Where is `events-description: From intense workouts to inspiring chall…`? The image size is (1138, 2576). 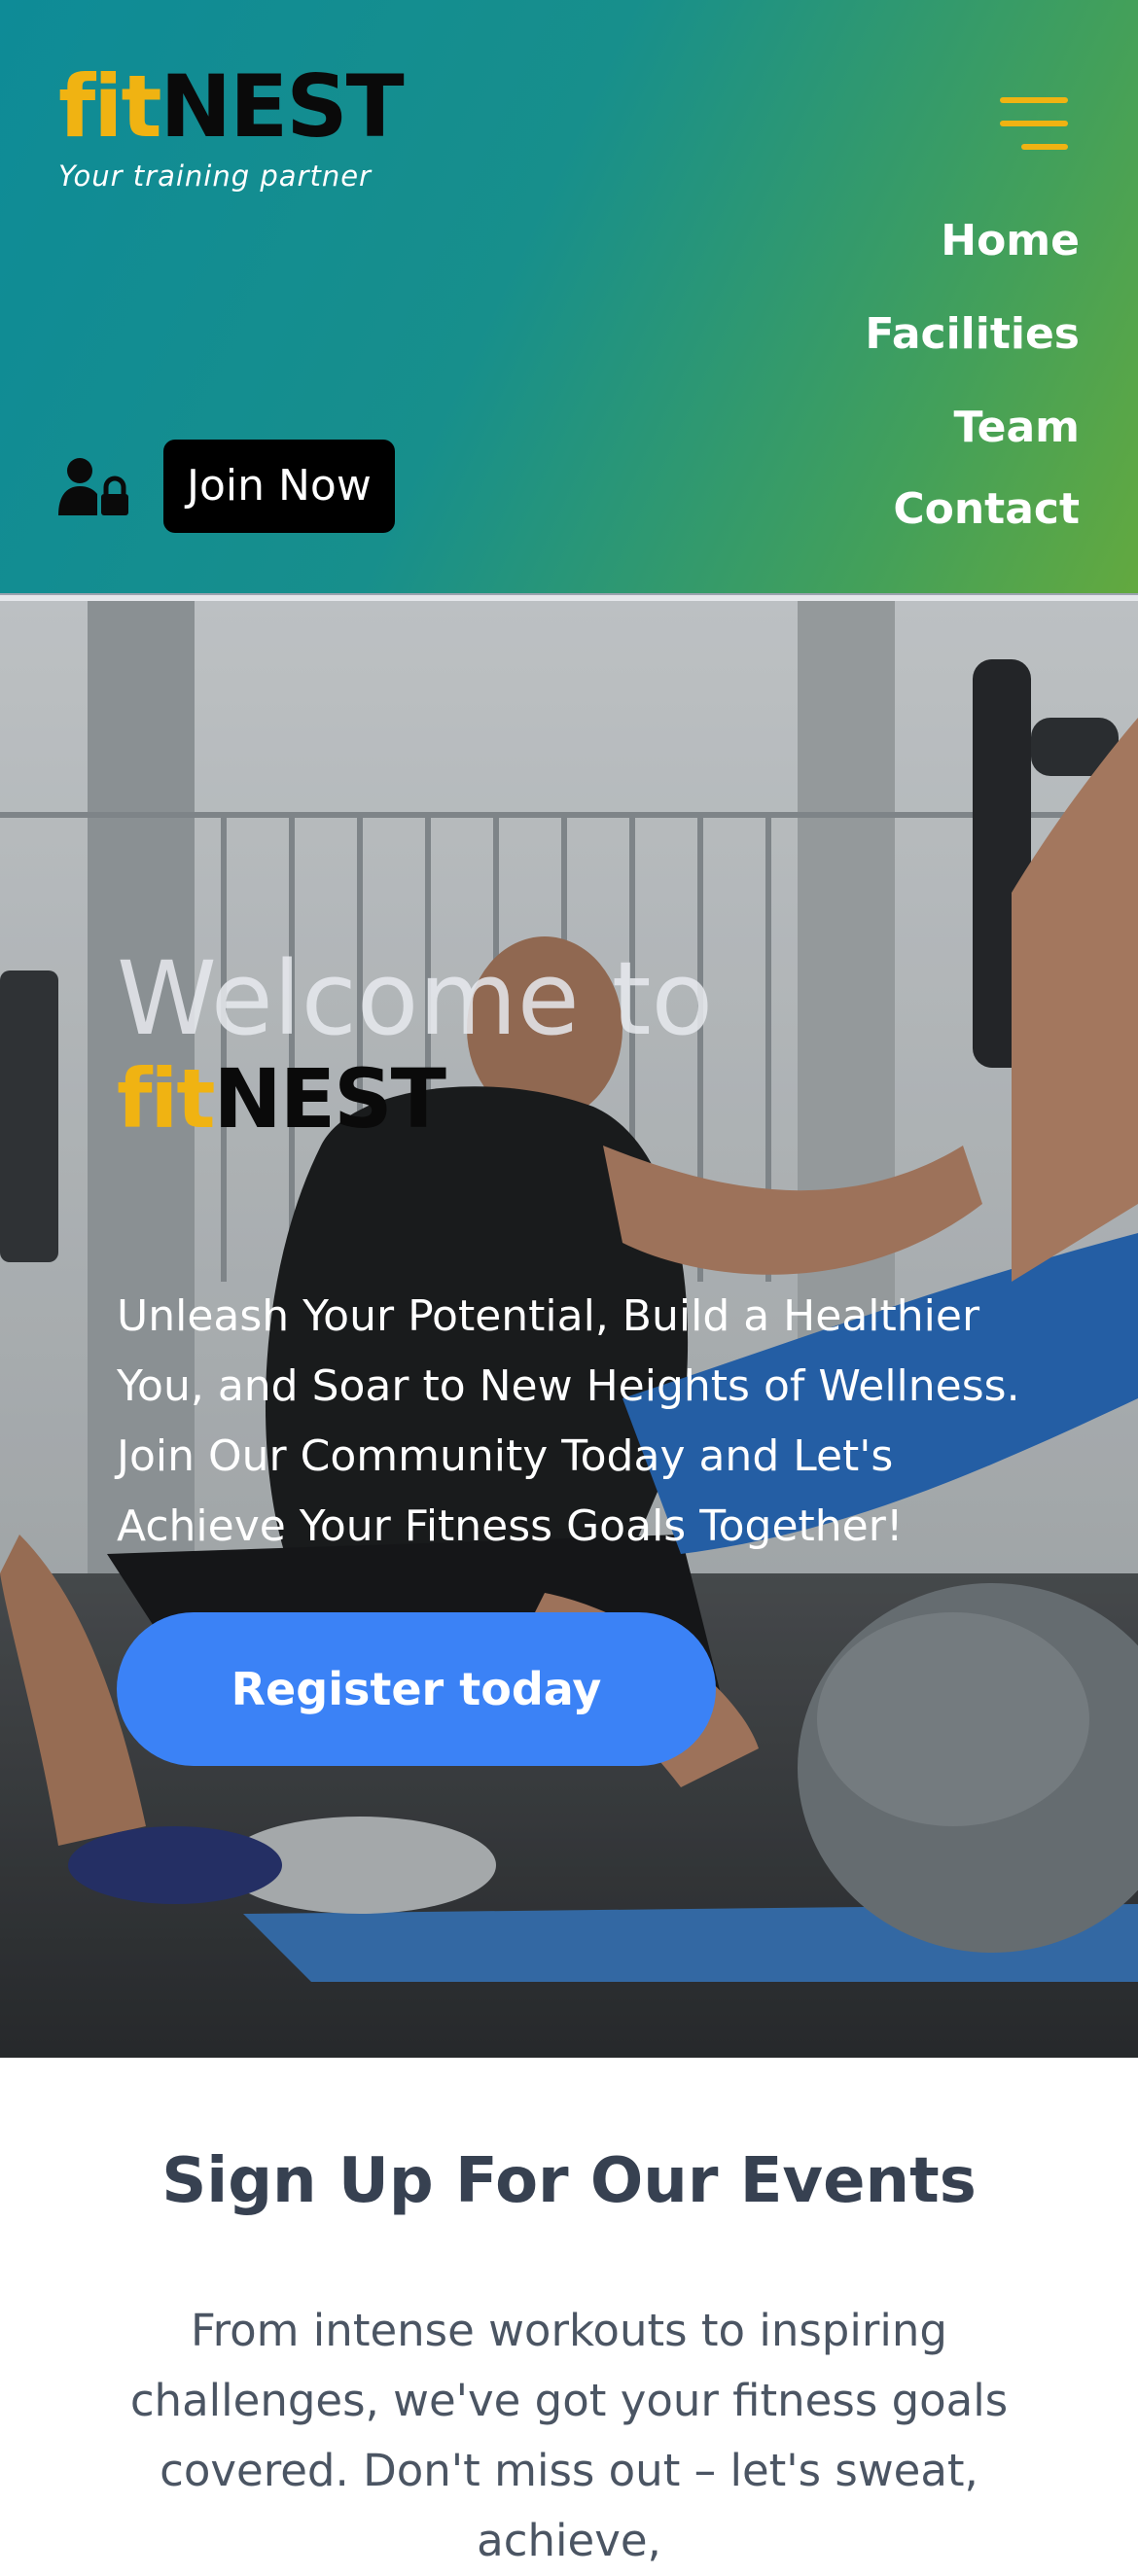
events-description: From intense workouts to inspiring chall… is located at coordinates (569, 2435).